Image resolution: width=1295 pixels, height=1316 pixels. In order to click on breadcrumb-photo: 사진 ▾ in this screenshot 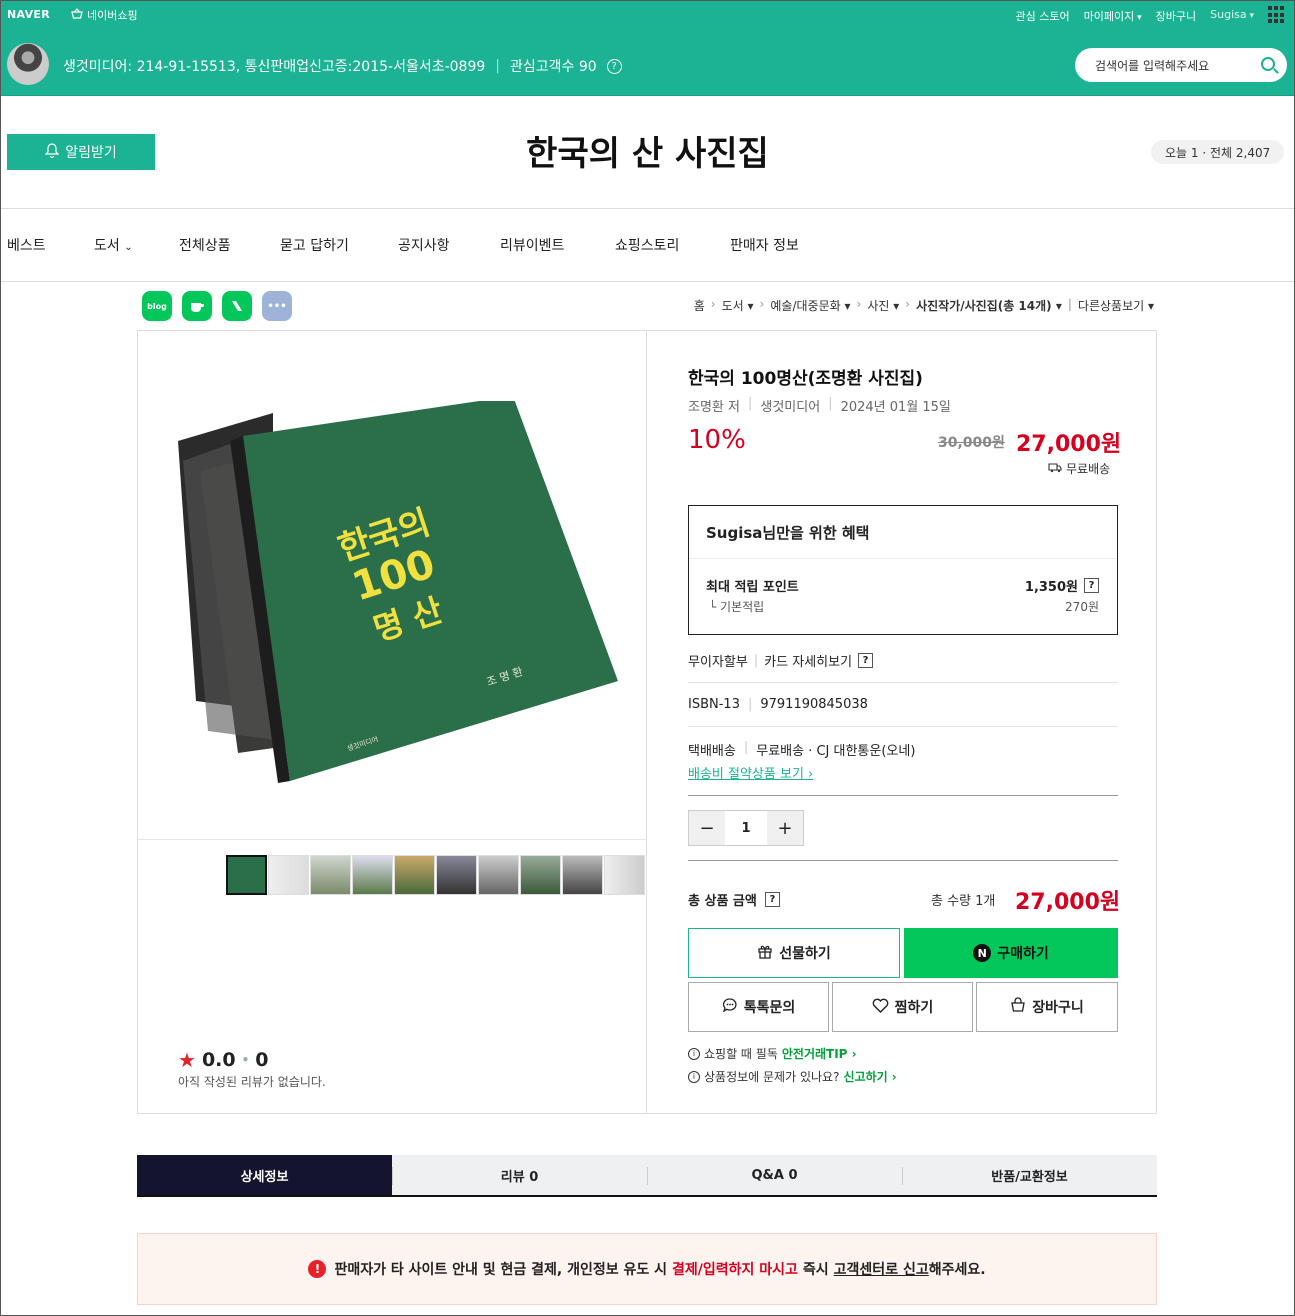, I will do `click(883, 305)`.